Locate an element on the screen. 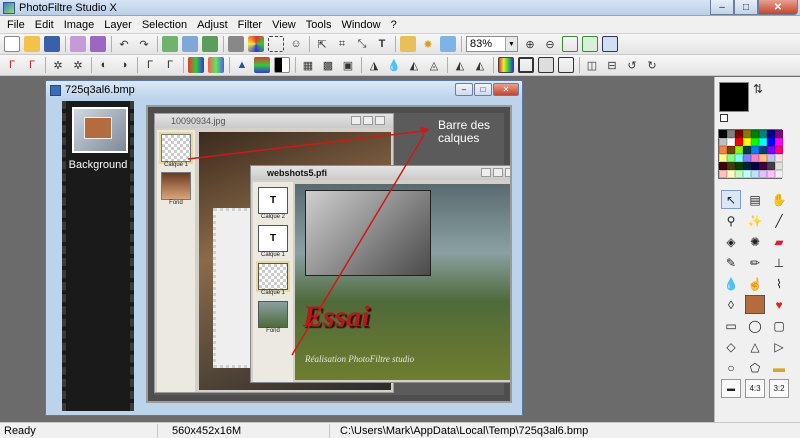 Image resolution: width=800 pixels, height=438 pixels. fit-window-icon is located at coordinates (570, 44).